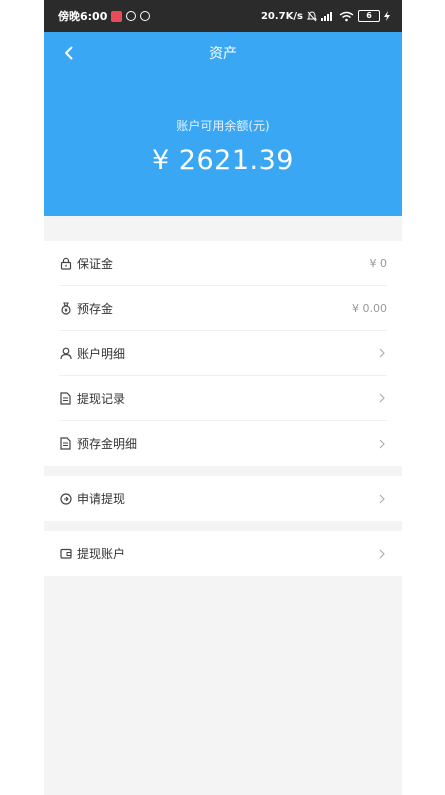 The image size is (445, 795). What do you see at coordinates (223, 263) in the screenshot?
I see `deposit-row: 保证金 ¥ 0` at bounding box center [223, 263].